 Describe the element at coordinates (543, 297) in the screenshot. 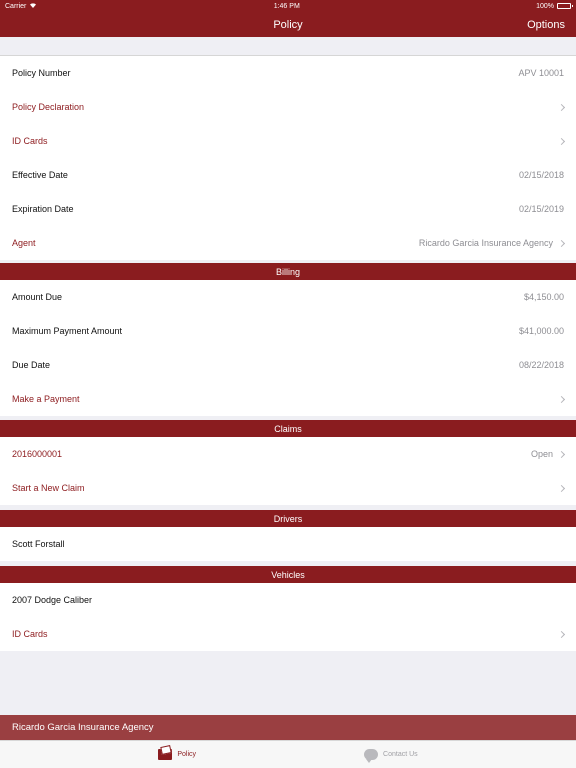

I see `amount-due-value: $4,150.00` at that location.